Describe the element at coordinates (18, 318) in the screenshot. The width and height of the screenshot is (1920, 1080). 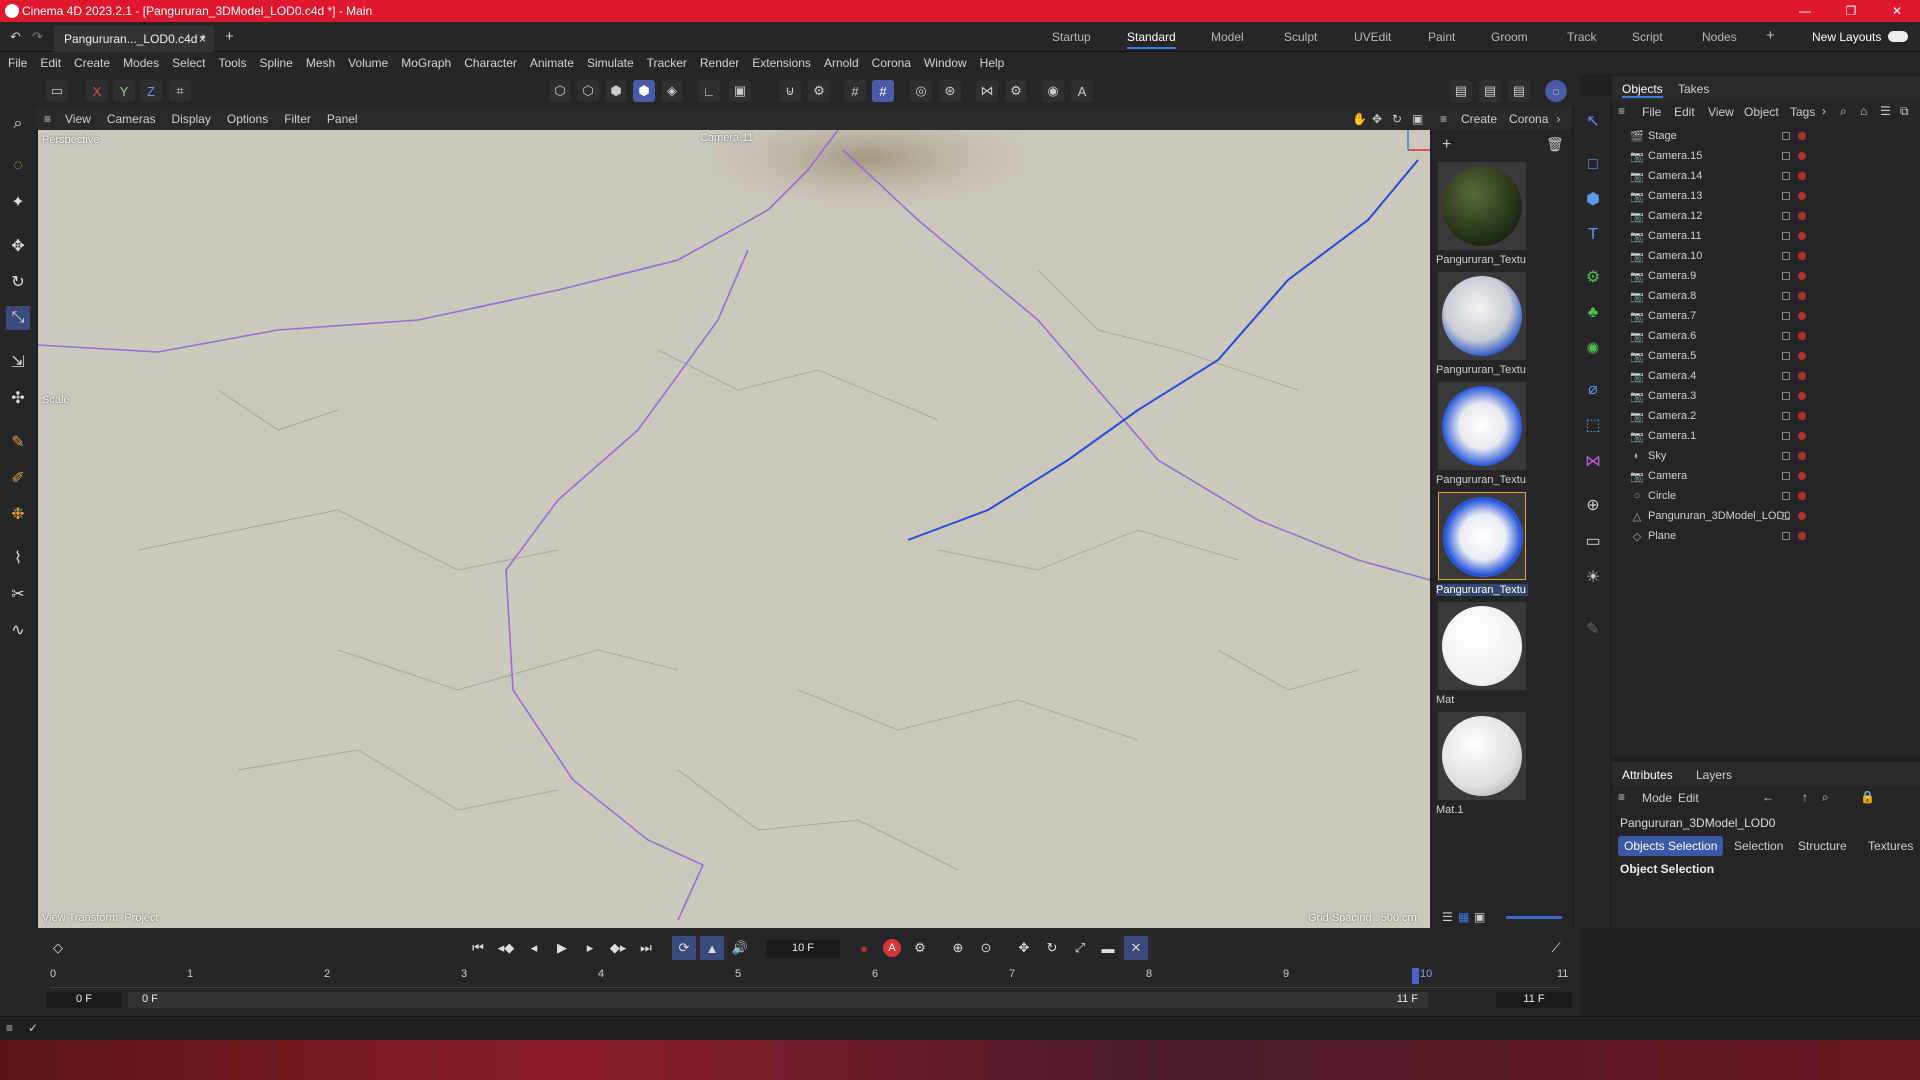
I see `scale-tool-icon: ⤡` at that location.